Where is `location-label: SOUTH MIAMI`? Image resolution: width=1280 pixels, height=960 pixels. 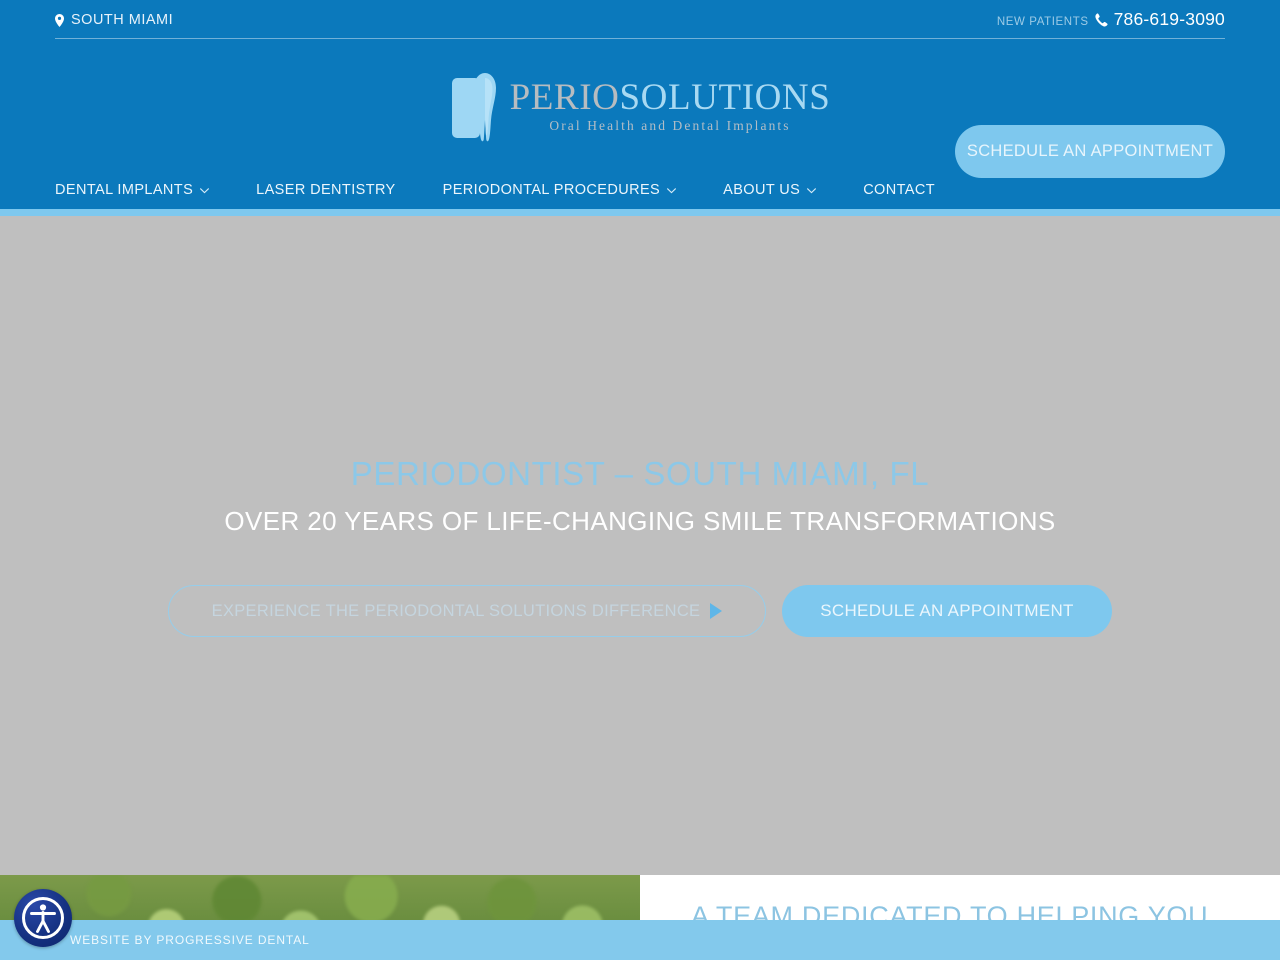 location-label: SOUTH MIAMI is located at coordinates (122, 20).